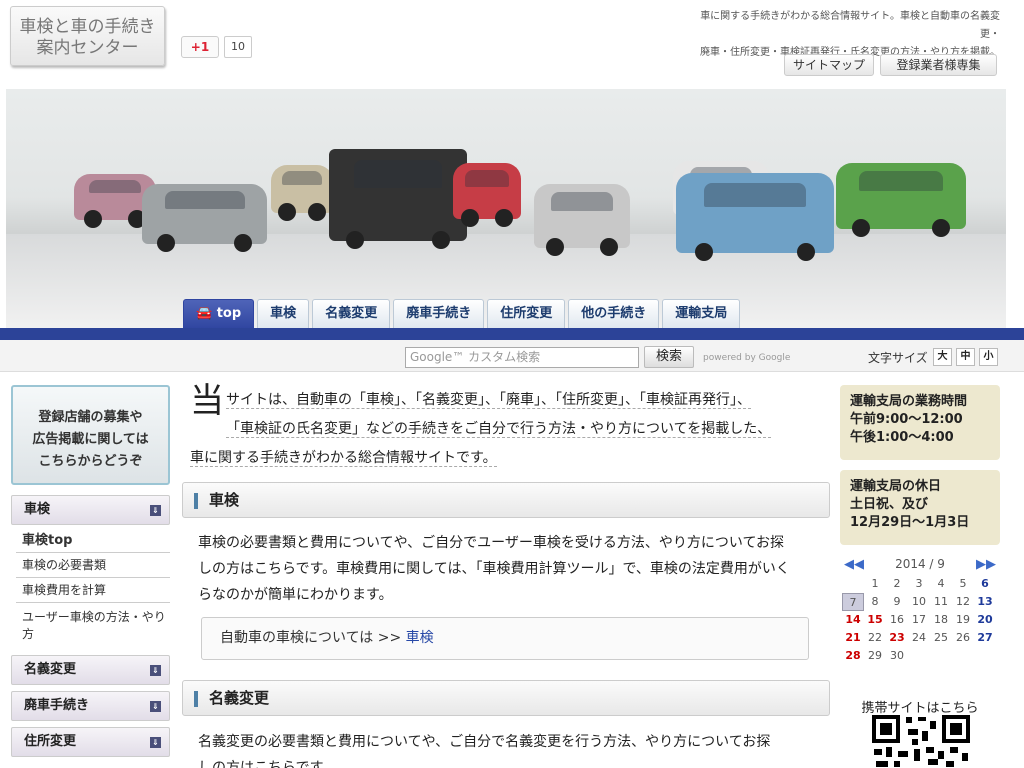 The image size is (1024, 768). I want to click on tab-jusho: 住所変更, so click(526, 314).